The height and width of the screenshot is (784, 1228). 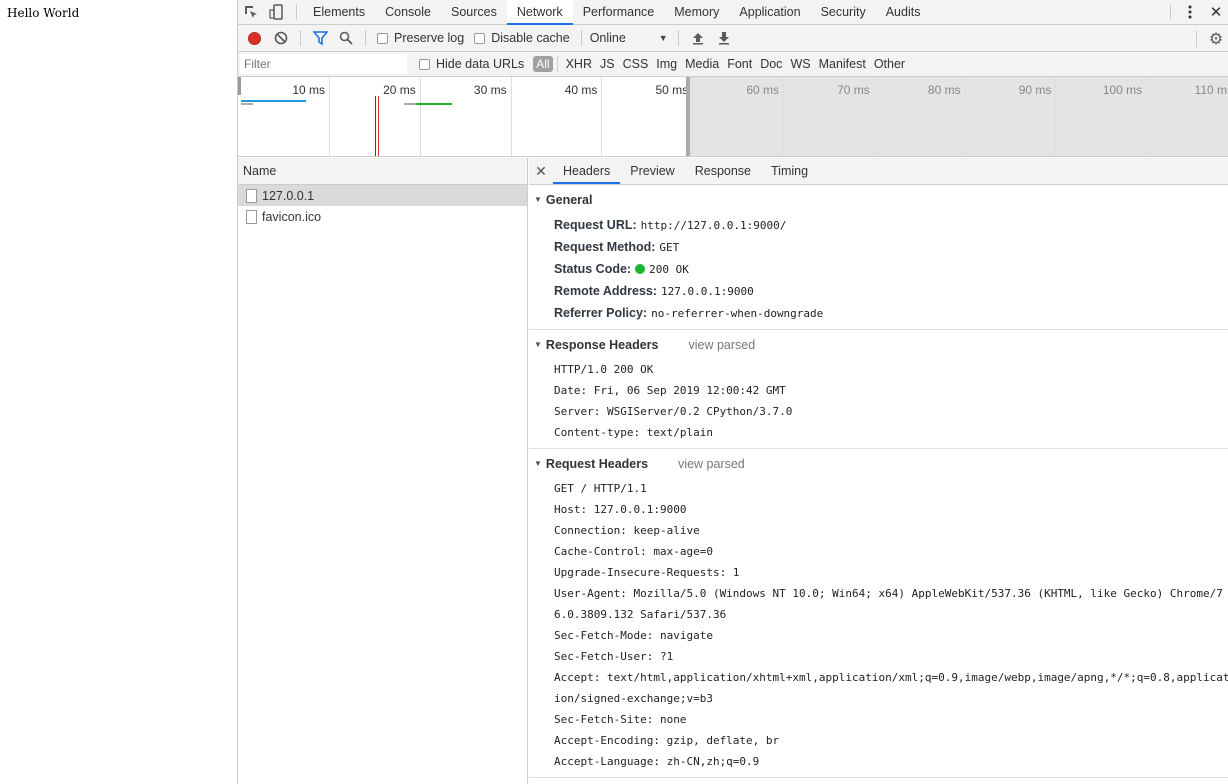 What do you see at coordinates (698, 38) in the screenshot?
I see `import-har-icon` at bounding box center [698, 38].